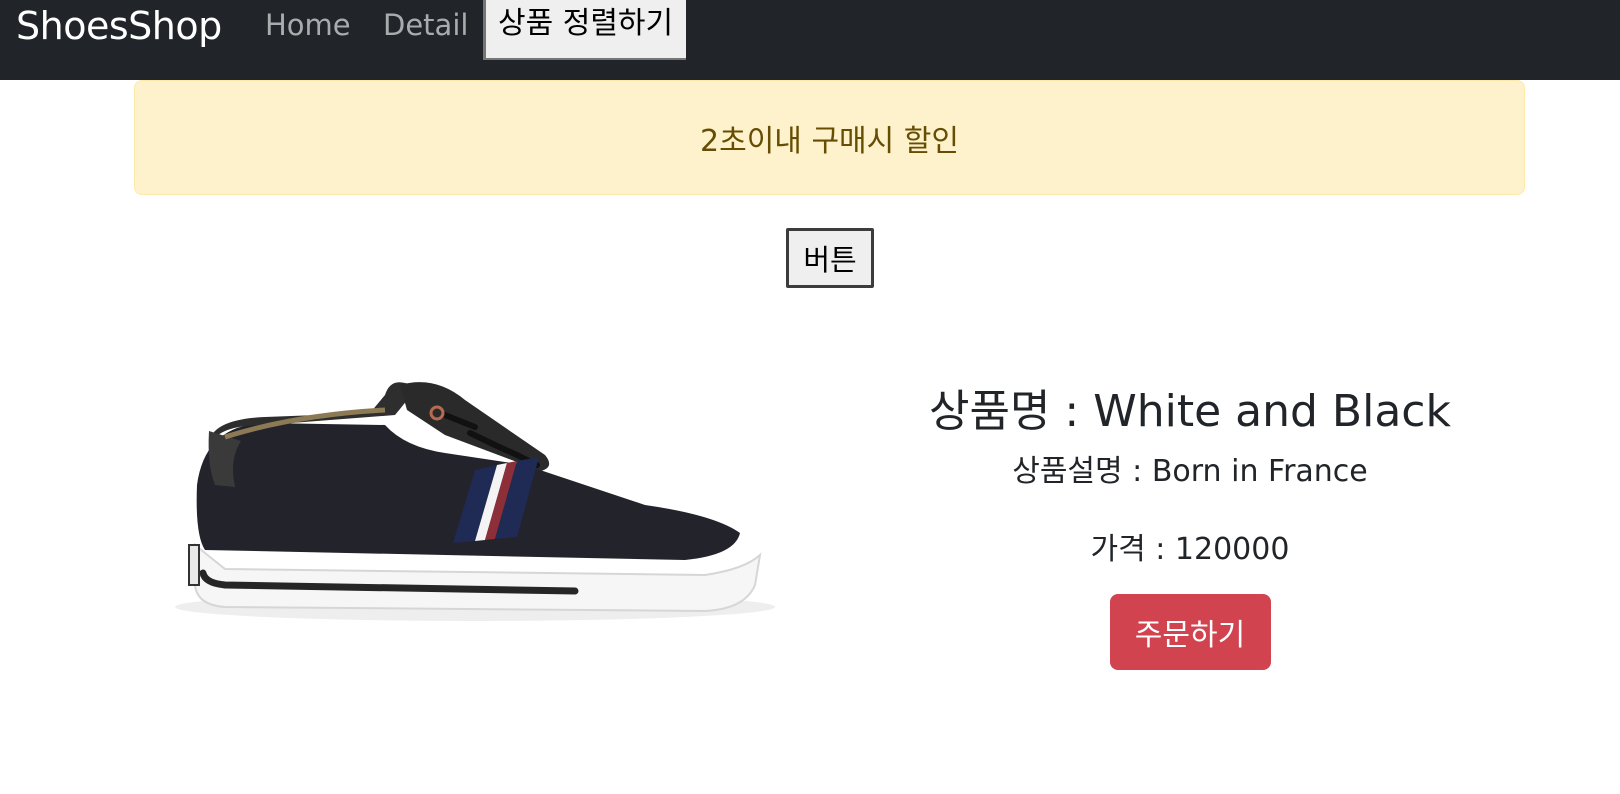 The image size is (1620, 794). Describe the element at coordinates (830, 258) in the screenshot. I see `plain-button: 버튼` at that location.